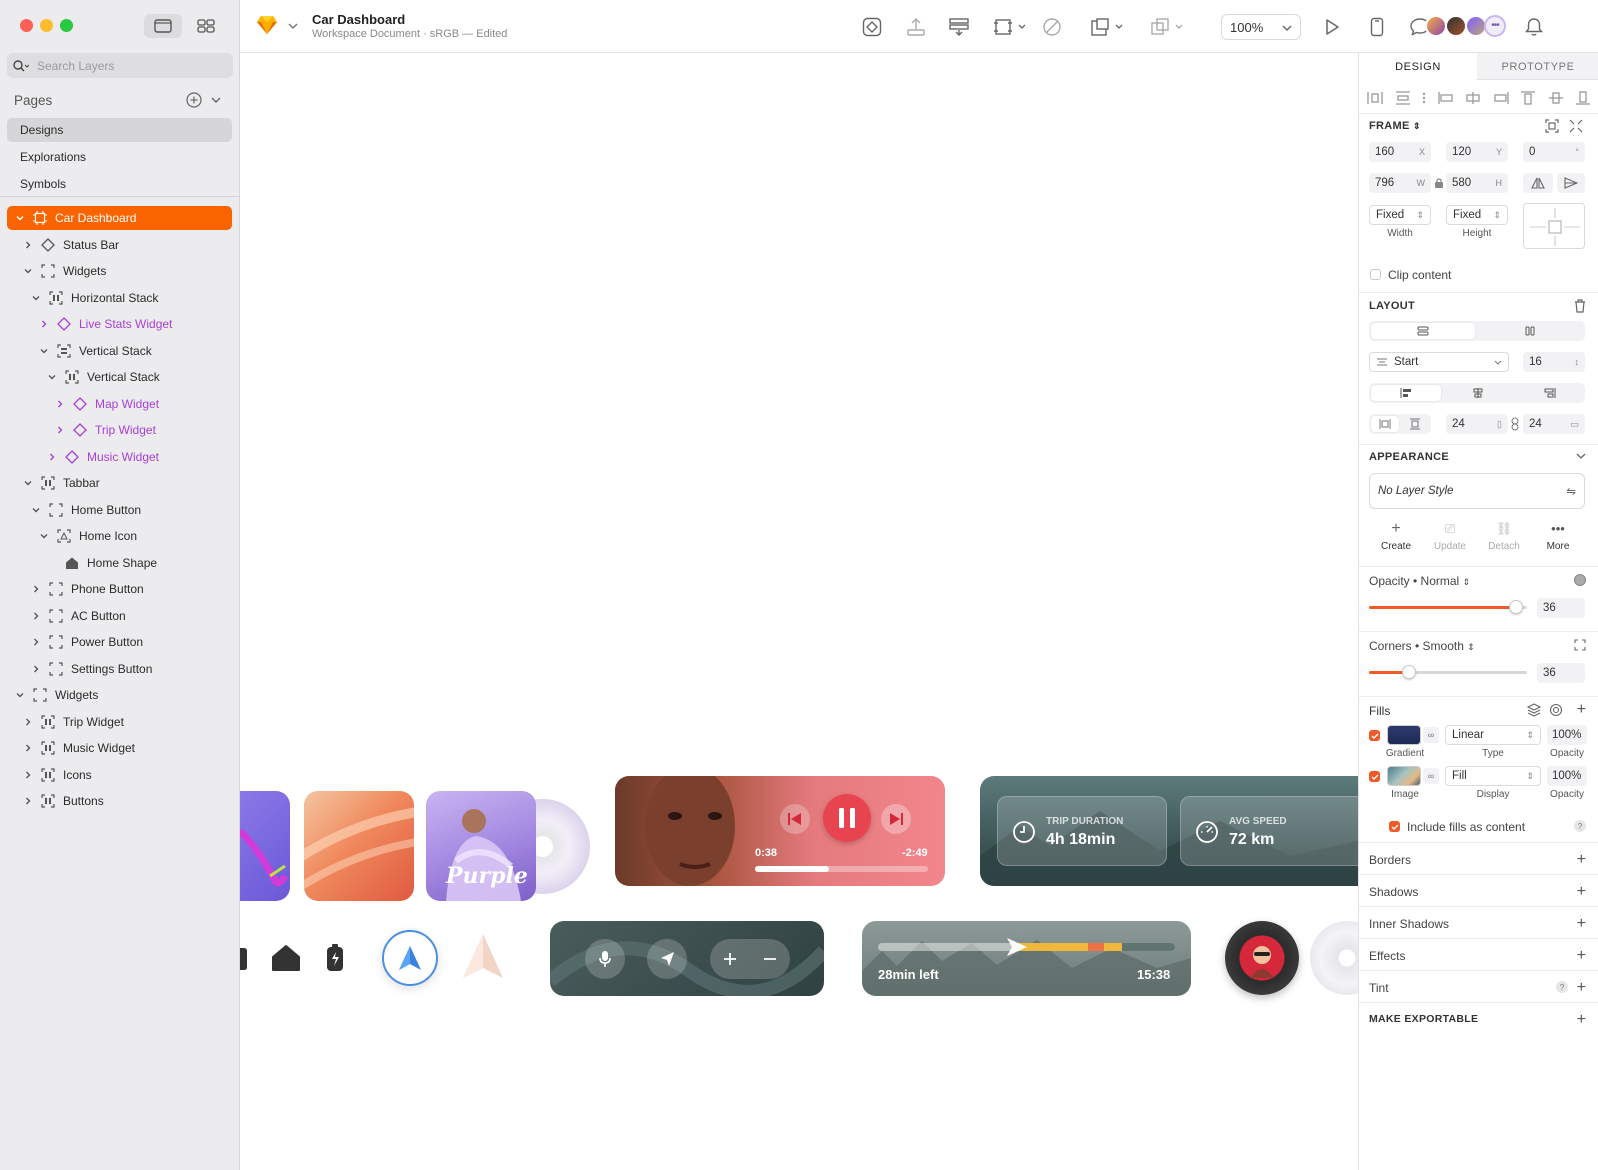  Describe the element at coordinates (119, 377) in the screenshot. I see `layer-row: Vertical Stack` at that location.